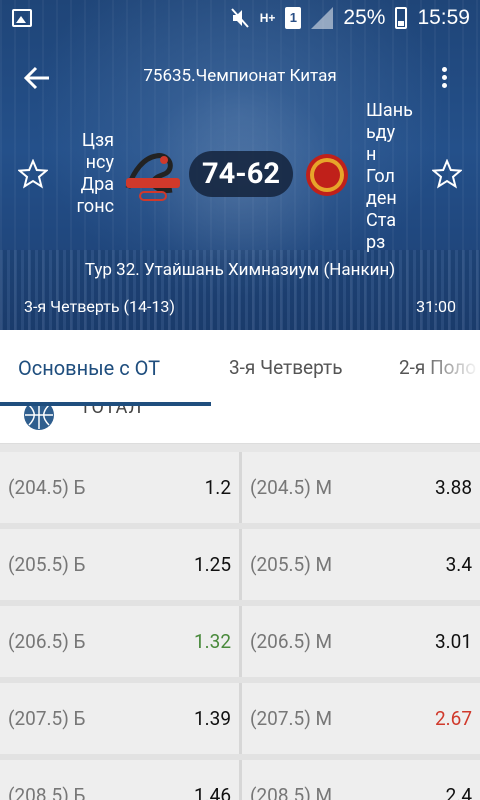 The image size is (480, 800). Describe the element at coordinates (291, 718) in the screenshot. I see `odds-under-label: (207.5) М` at that location.